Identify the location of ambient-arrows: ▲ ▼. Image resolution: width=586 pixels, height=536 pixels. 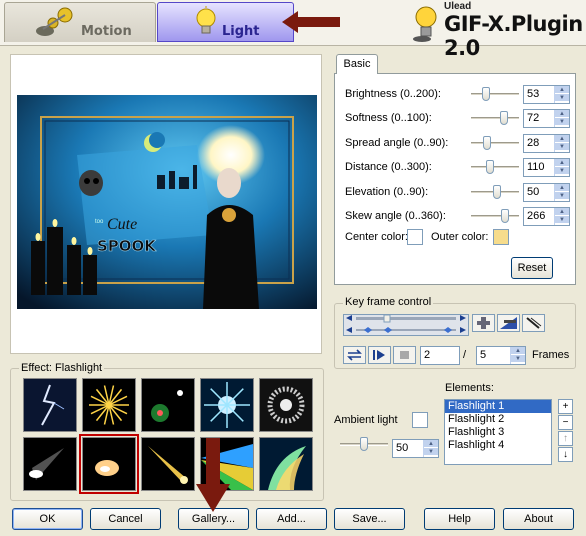
(430, 448).